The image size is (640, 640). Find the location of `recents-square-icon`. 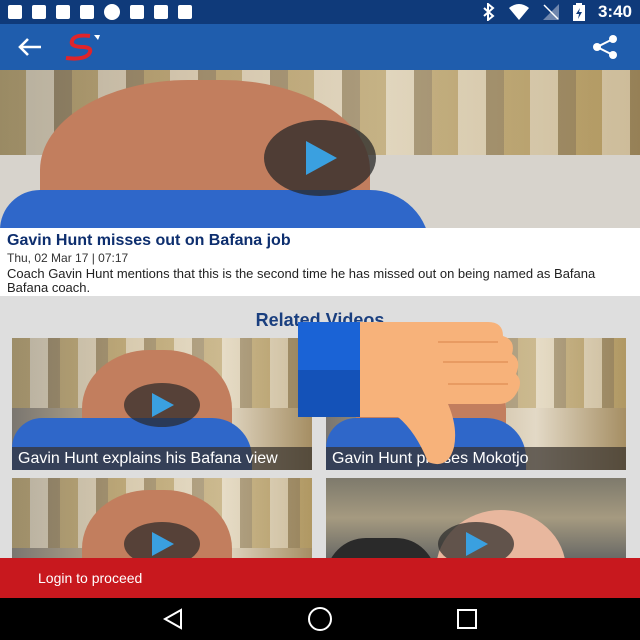

recents-square-icon is located at coordinates (466, 619).